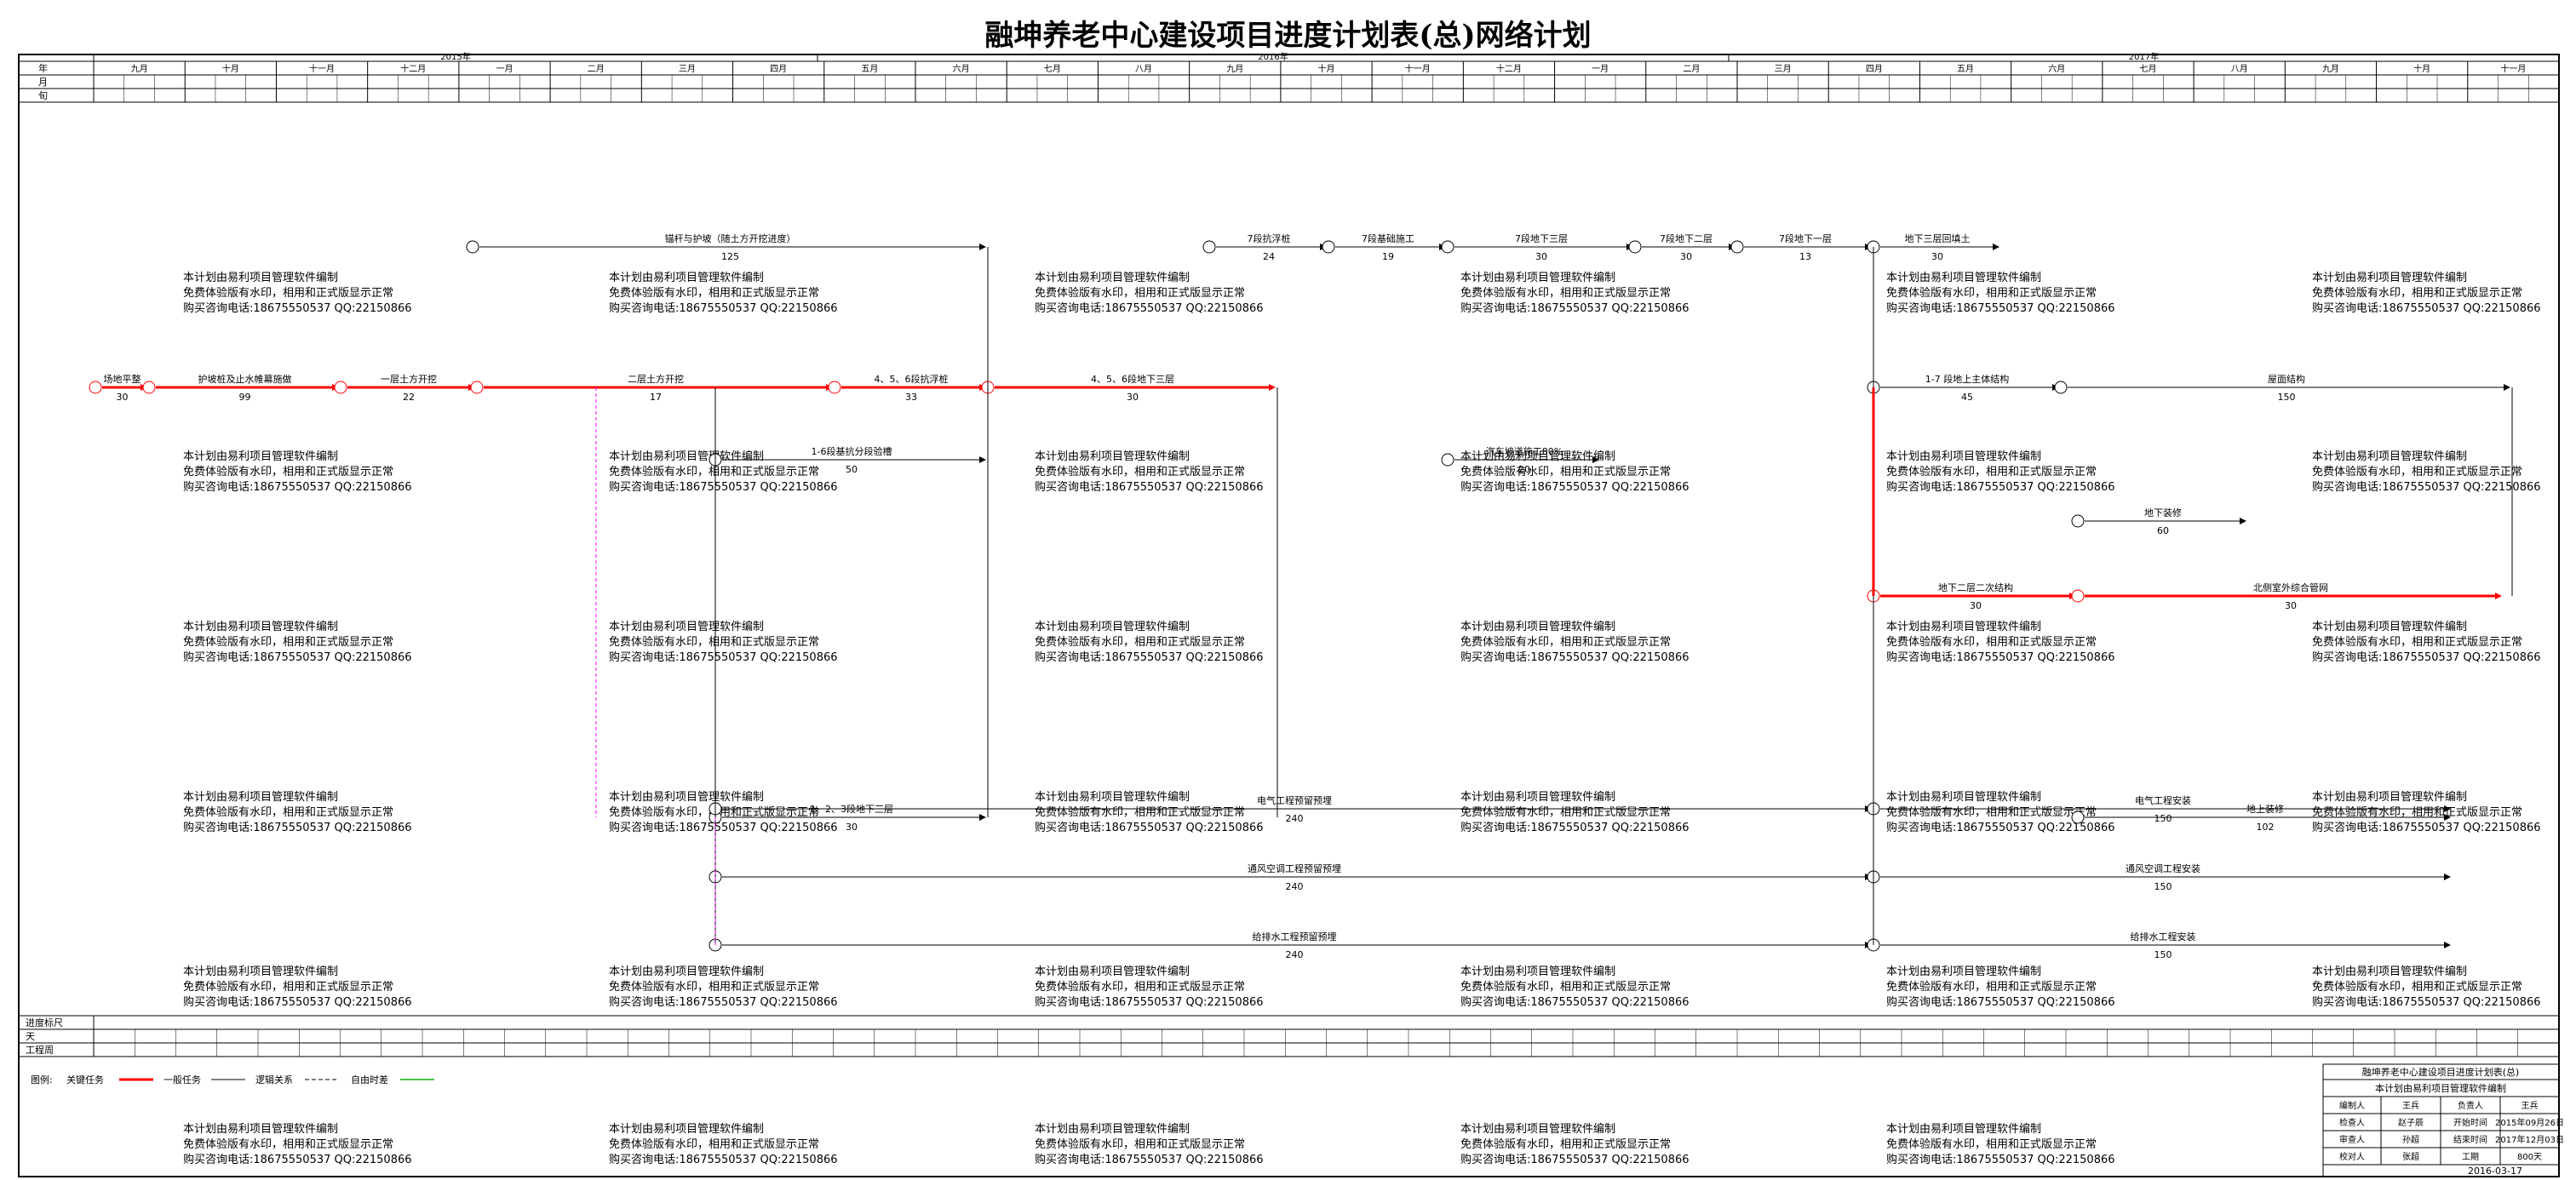 Image resolution: width=2576 pixels, height=1180 pixels. Describe the element at coordinates (1805, 256) in the screenshot. I see `activity-duration: 13` at that location.